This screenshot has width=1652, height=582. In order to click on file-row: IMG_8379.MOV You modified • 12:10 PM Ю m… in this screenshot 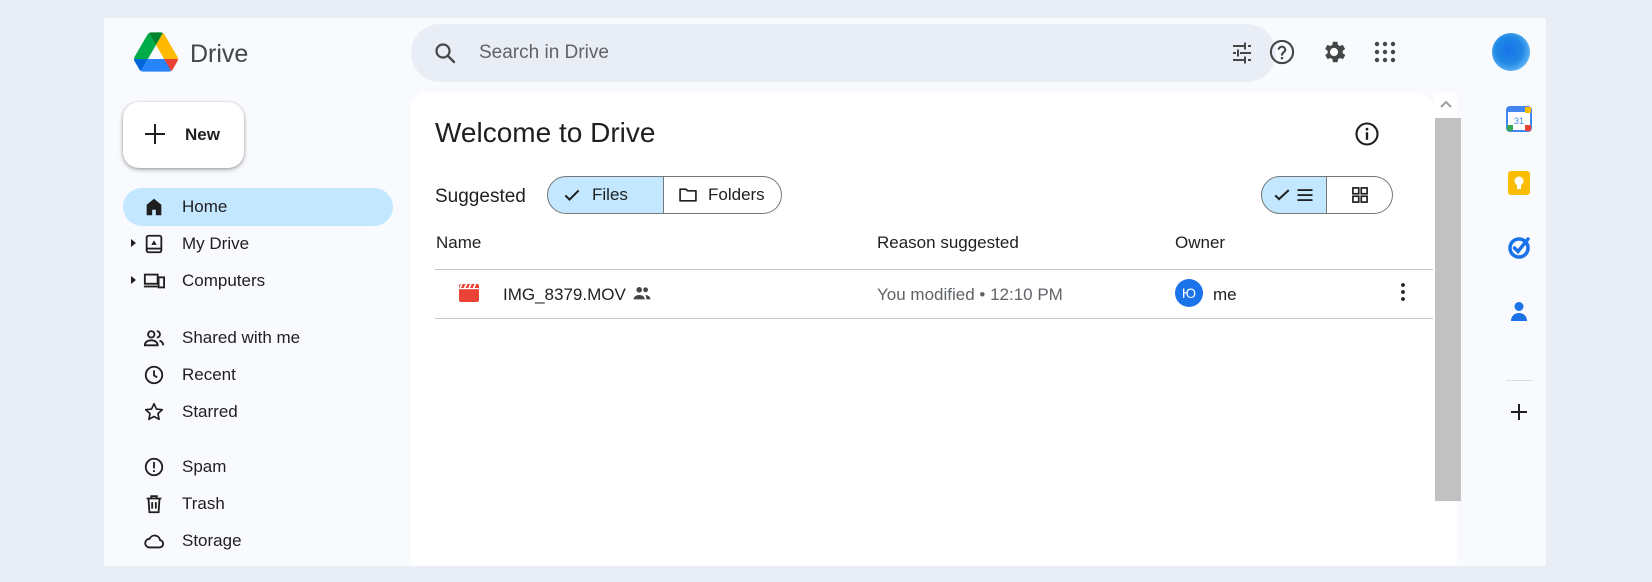, I will do `click(934, 294)`.